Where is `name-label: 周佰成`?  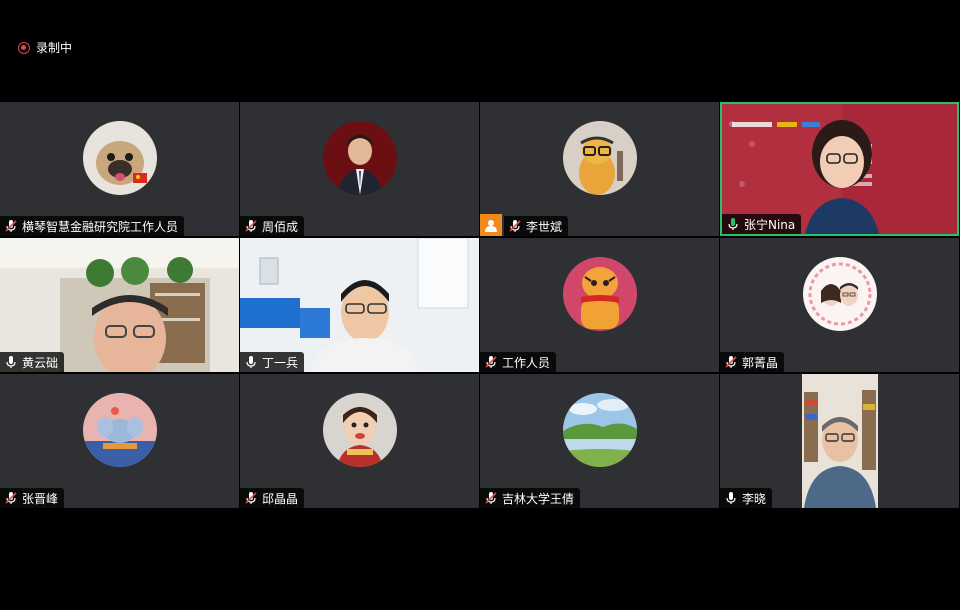 name-label: 周佰成 is located at coordinates (272, 226).